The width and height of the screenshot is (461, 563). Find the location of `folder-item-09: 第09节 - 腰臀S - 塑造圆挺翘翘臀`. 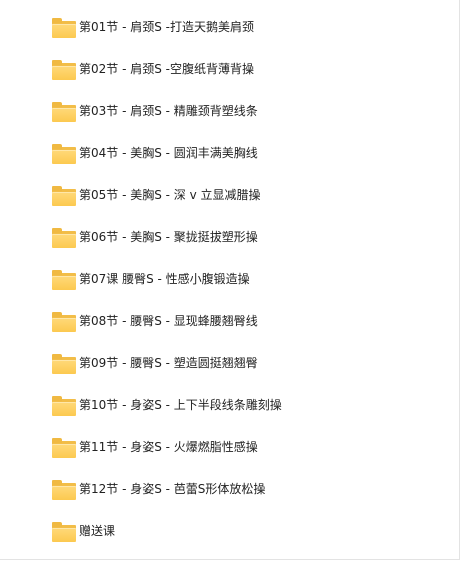

folder-item-09: 第09节 - 腰臀S - 塑造圆挺翘翘臀 is located at coordinates (252, 374).